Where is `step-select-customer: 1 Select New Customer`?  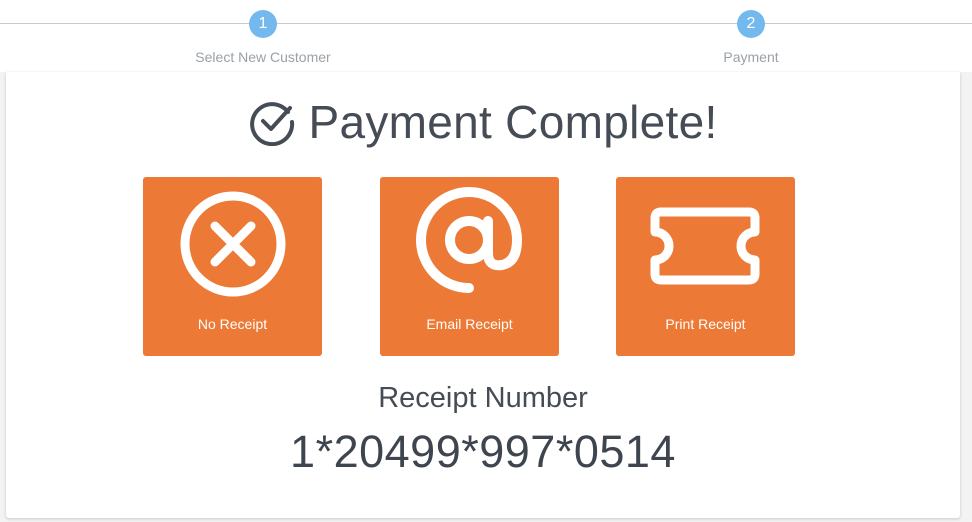
step-select-customer: 1 Select New Customer is located at coordinates (263, 37).